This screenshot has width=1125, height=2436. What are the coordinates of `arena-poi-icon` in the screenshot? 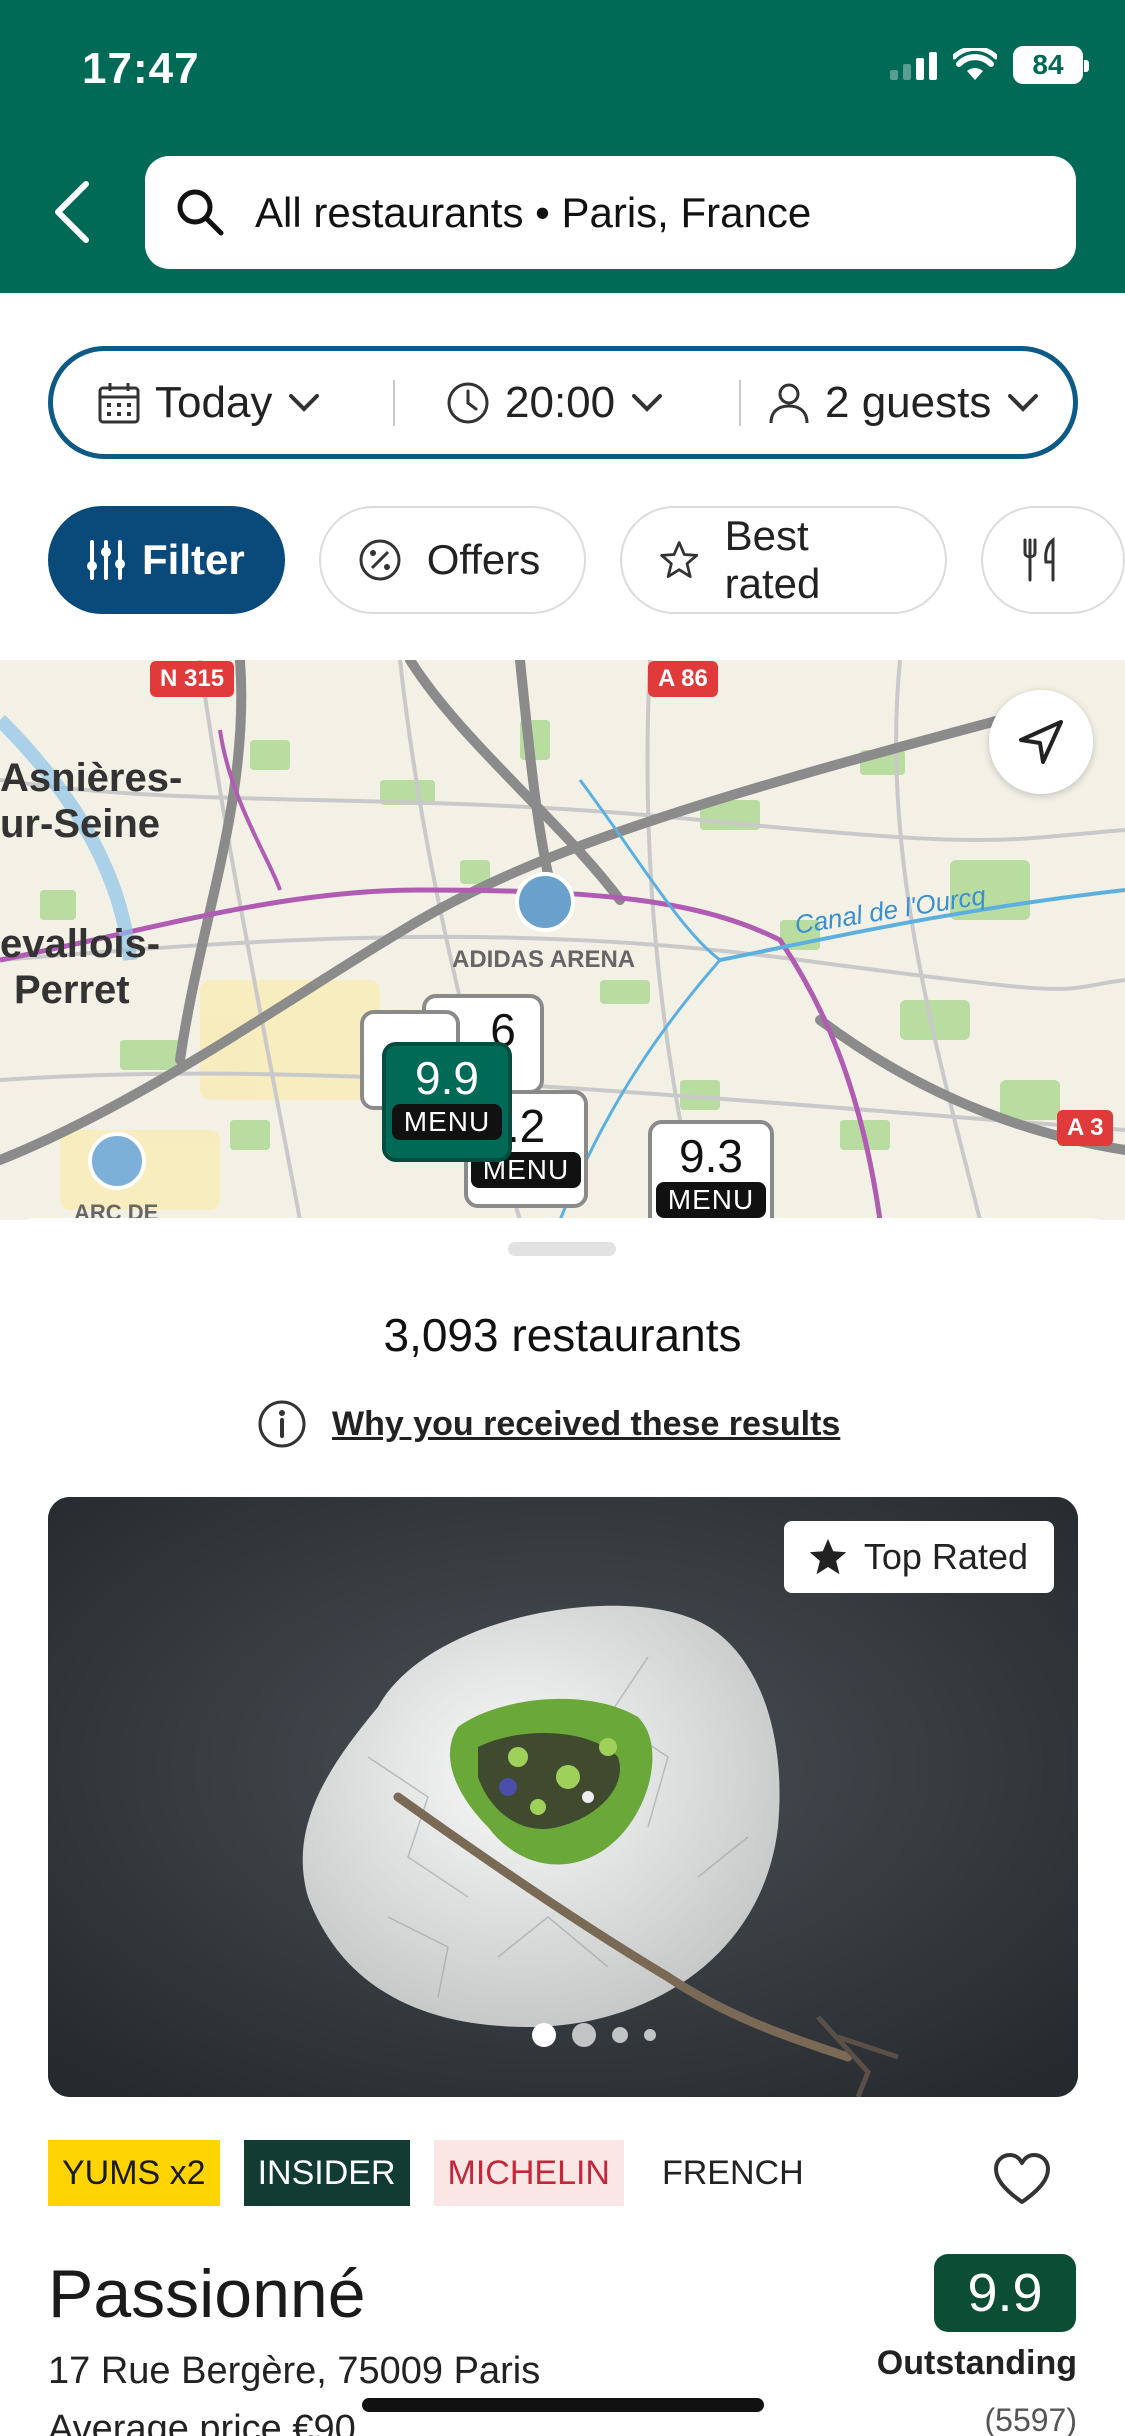 It's located at (545, 902).